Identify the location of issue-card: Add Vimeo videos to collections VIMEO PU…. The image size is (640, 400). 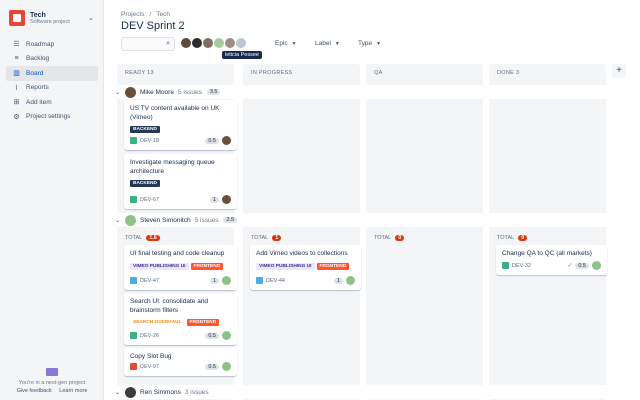
(305, 267).